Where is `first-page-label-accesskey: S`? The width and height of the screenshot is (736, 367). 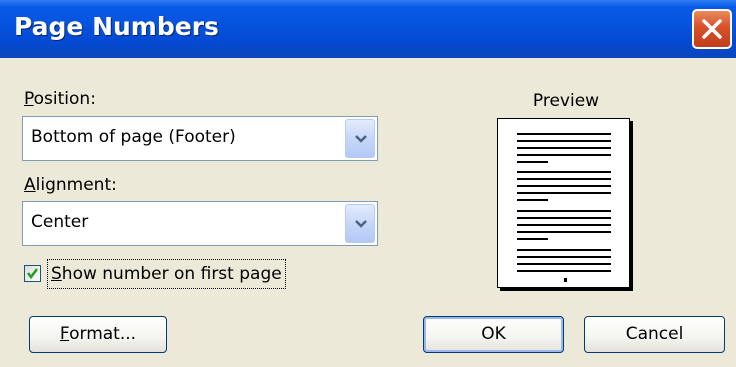
first-page-label-accesskey: S is located at coordinates (56, 274).